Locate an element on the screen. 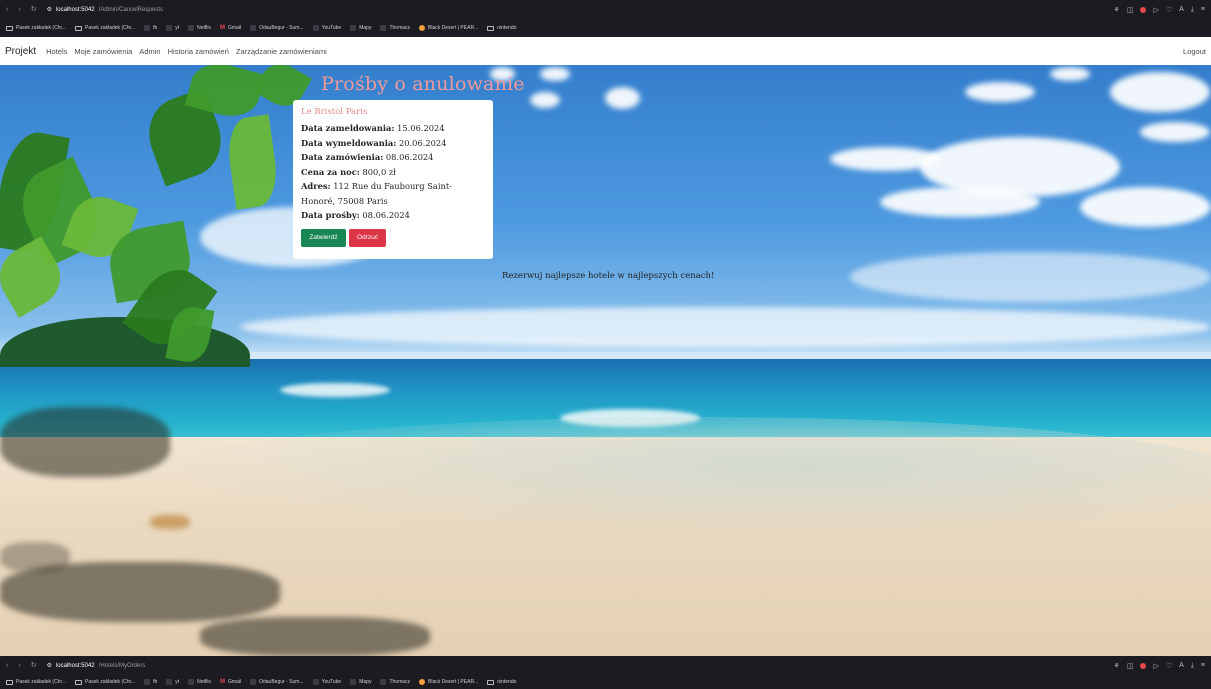 The height and width of the screenshot is (689, 1211). brand-link: Projekt is located at coordinates (20, 51).